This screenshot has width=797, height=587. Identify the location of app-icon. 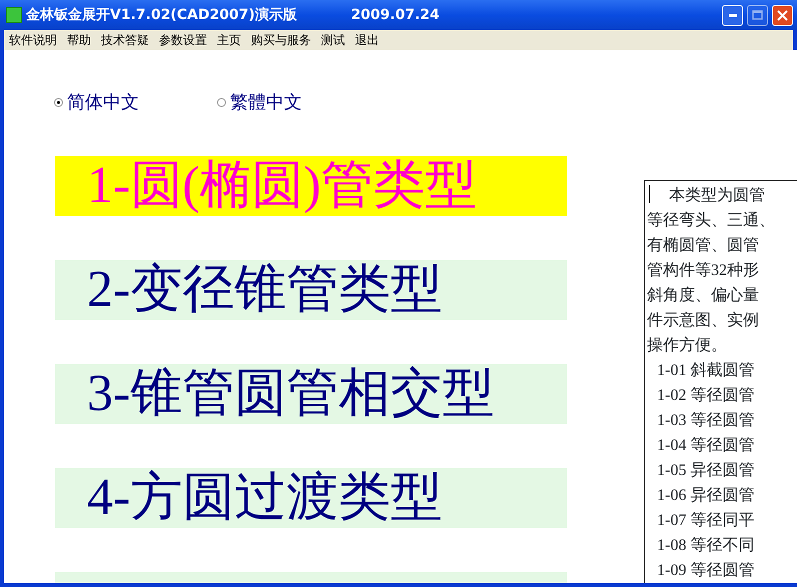
(14, 15).